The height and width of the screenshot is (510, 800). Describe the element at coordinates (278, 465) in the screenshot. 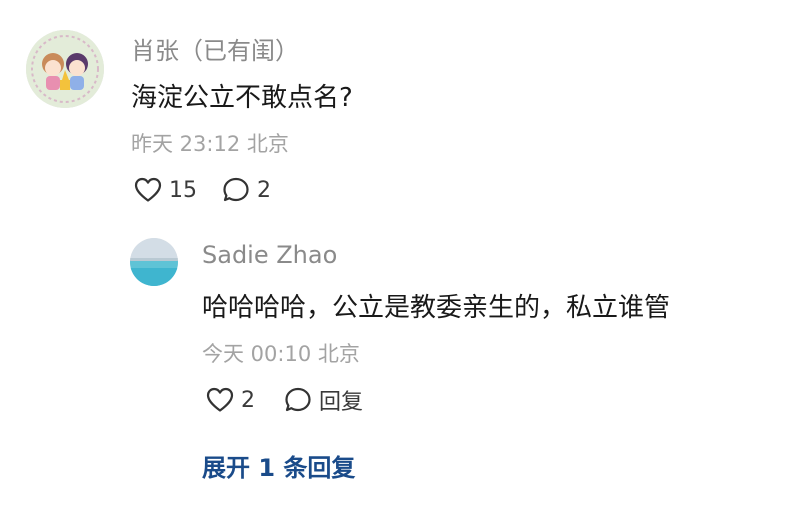

I see `expand-replies-link: 展开 1 条回复` at that location.